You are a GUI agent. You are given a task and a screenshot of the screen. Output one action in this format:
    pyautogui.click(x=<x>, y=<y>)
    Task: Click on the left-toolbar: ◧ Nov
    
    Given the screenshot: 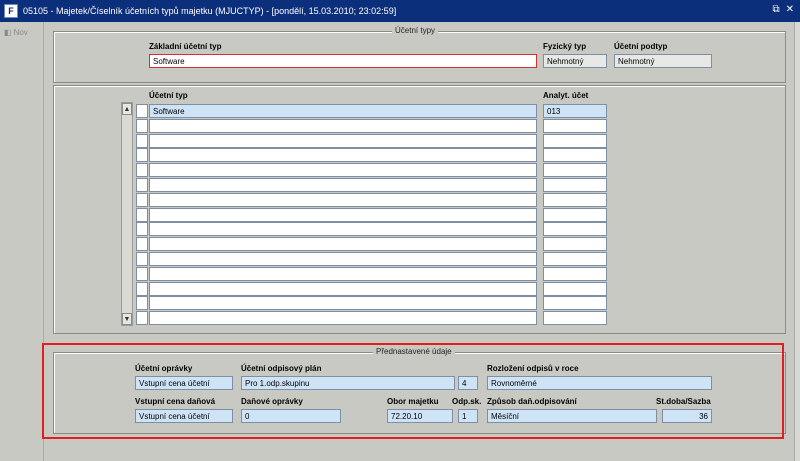 What is the action you would take?
    pyautogui.click(x=22, y=241)
    